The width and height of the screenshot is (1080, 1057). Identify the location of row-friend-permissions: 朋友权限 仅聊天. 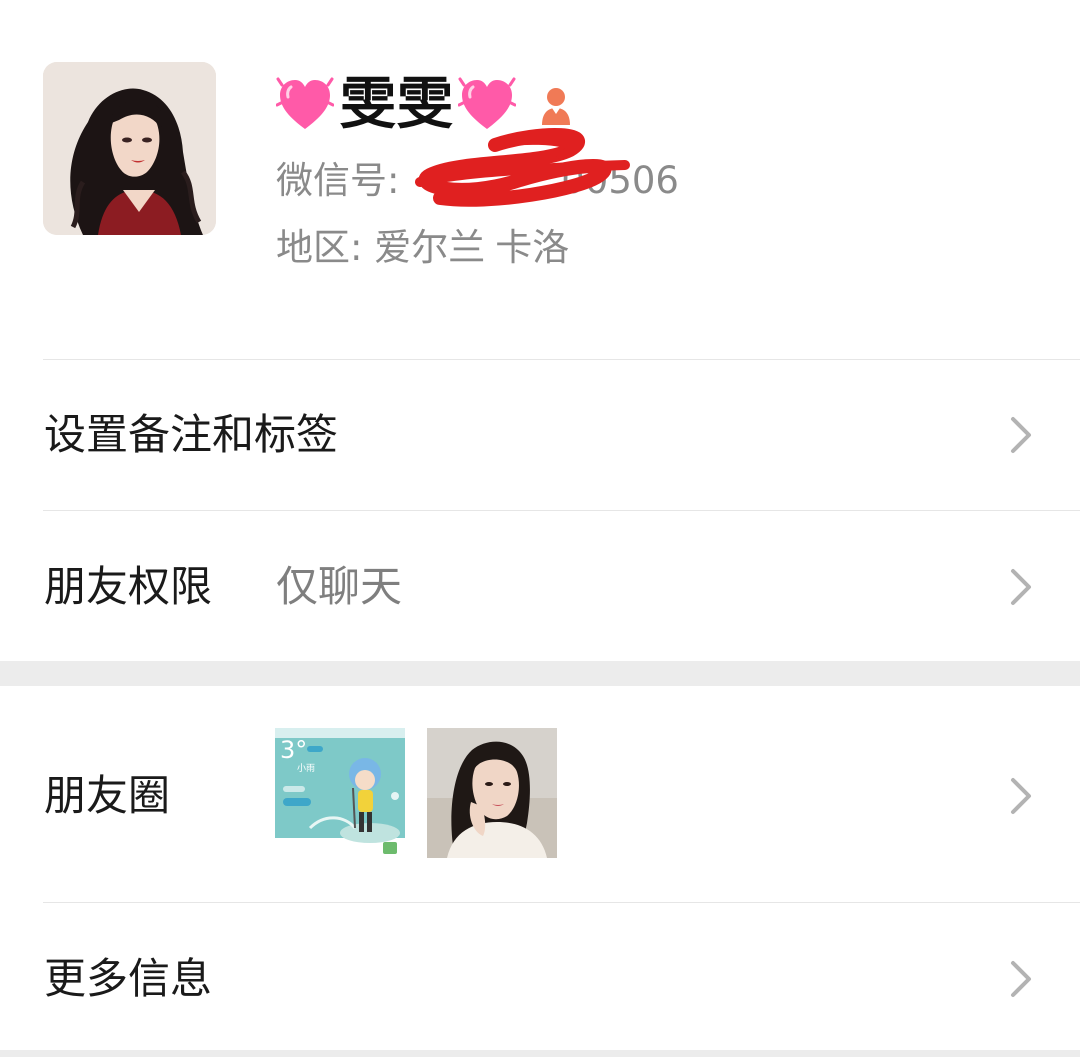
(540, 586).